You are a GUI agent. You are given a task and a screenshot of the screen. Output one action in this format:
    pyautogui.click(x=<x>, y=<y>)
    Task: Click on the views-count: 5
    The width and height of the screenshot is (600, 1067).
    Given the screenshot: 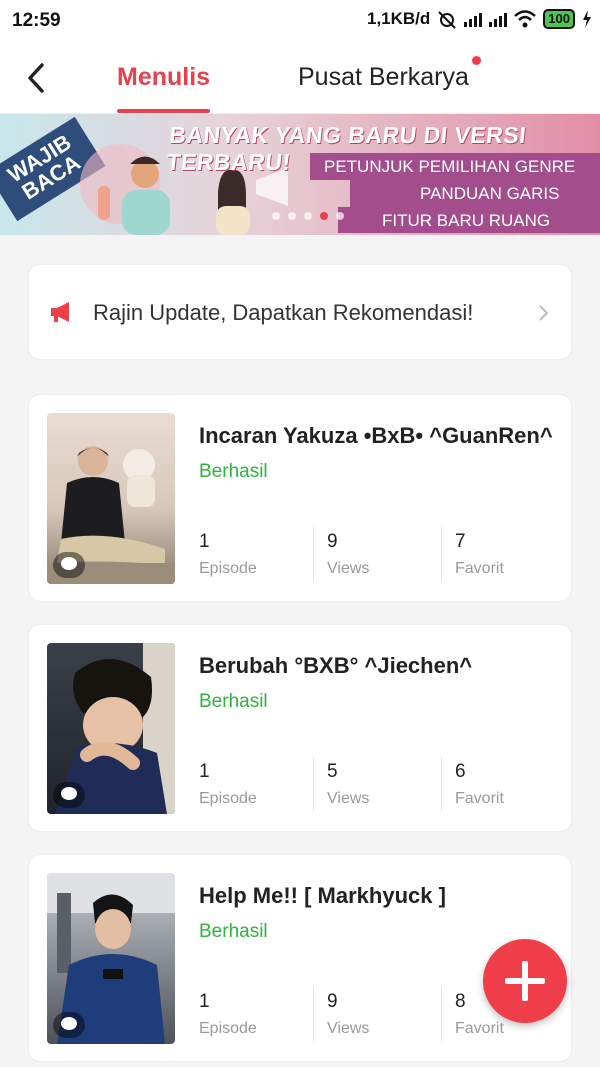 What is the action you would take?
    pyautogui.click(x=332, y=771)
    